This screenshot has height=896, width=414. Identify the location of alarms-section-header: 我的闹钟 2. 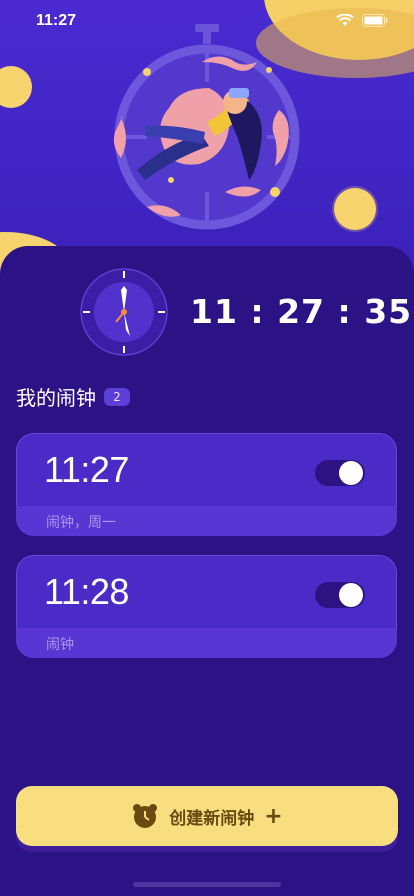
(73, 396).